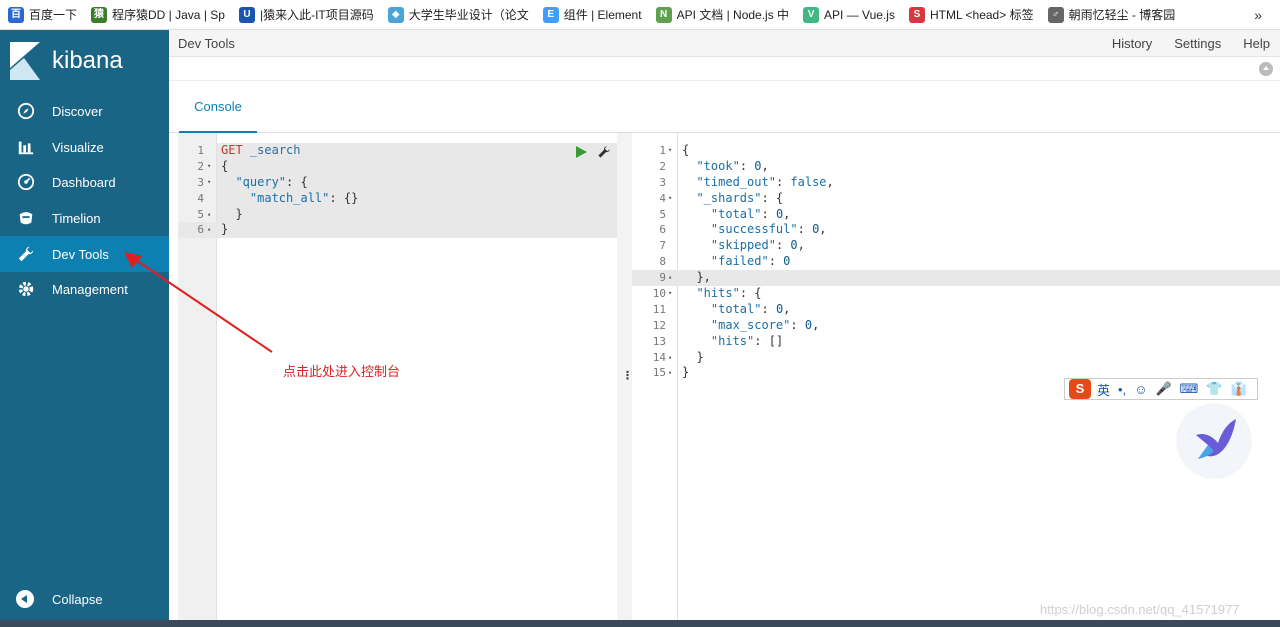 The width and height of the screenshot is (1280, 627). I want to click on taskbar, so click(640, 623).